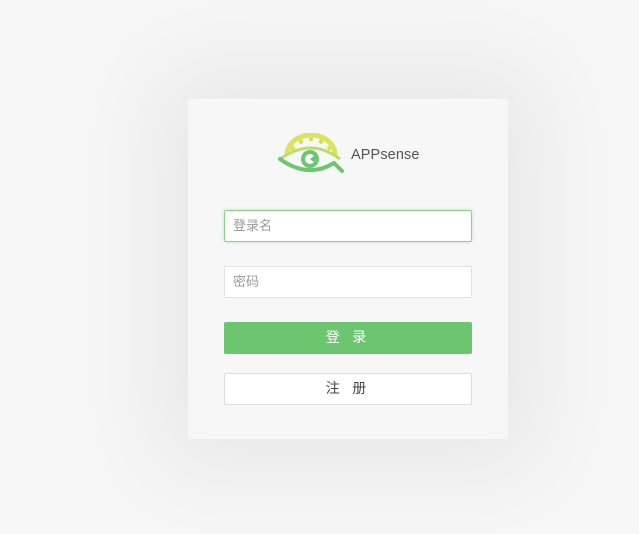 The height and width of the screenshot is (534, 639). I want to click on register-button: 注 册, so click(348, 389).